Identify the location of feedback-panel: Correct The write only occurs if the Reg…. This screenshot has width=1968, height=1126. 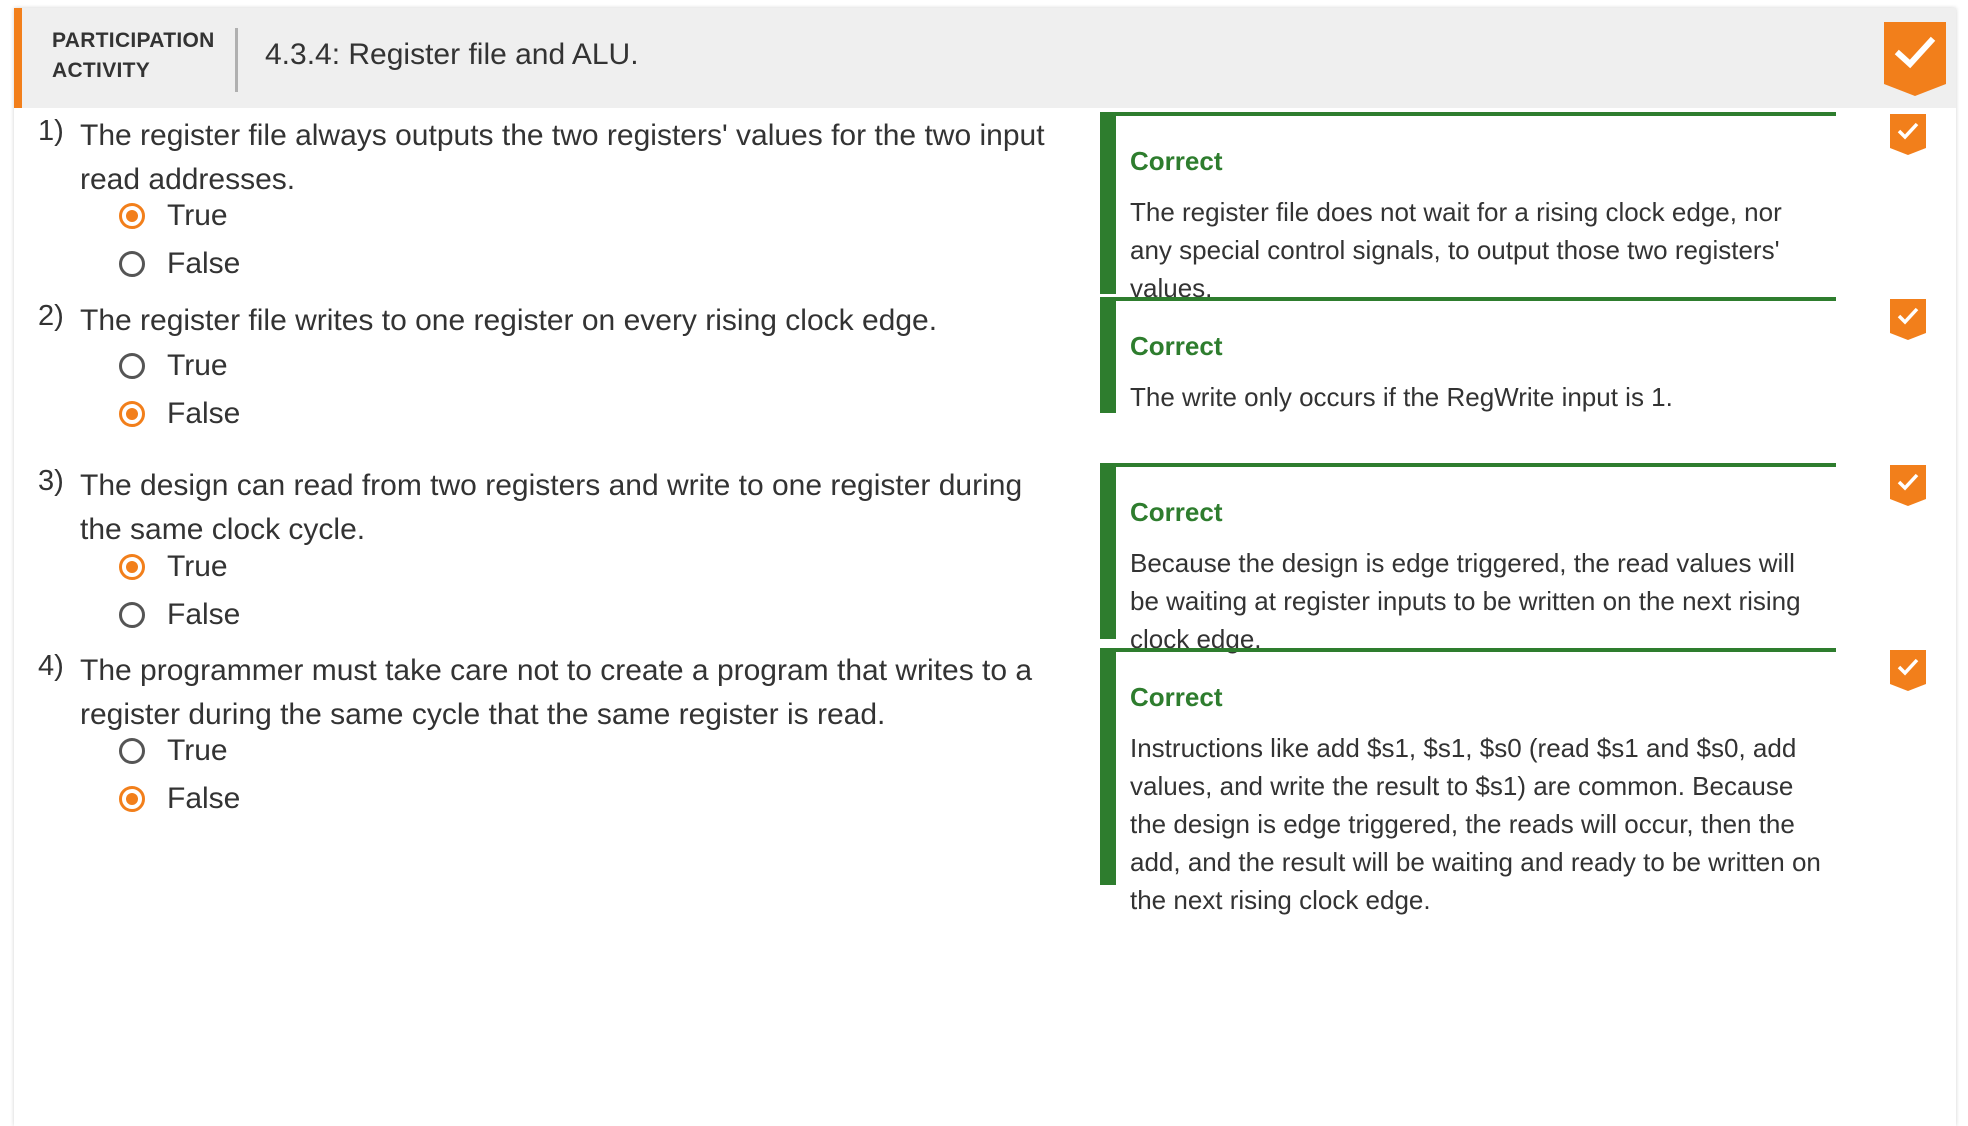
(1468, 355).